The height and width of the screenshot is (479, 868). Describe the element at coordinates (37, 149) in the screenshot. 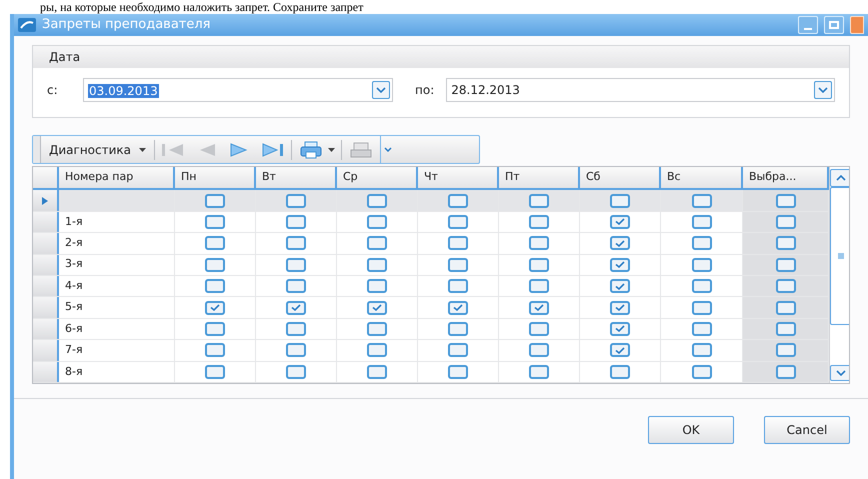

I see `toolbar-grip` at that location.